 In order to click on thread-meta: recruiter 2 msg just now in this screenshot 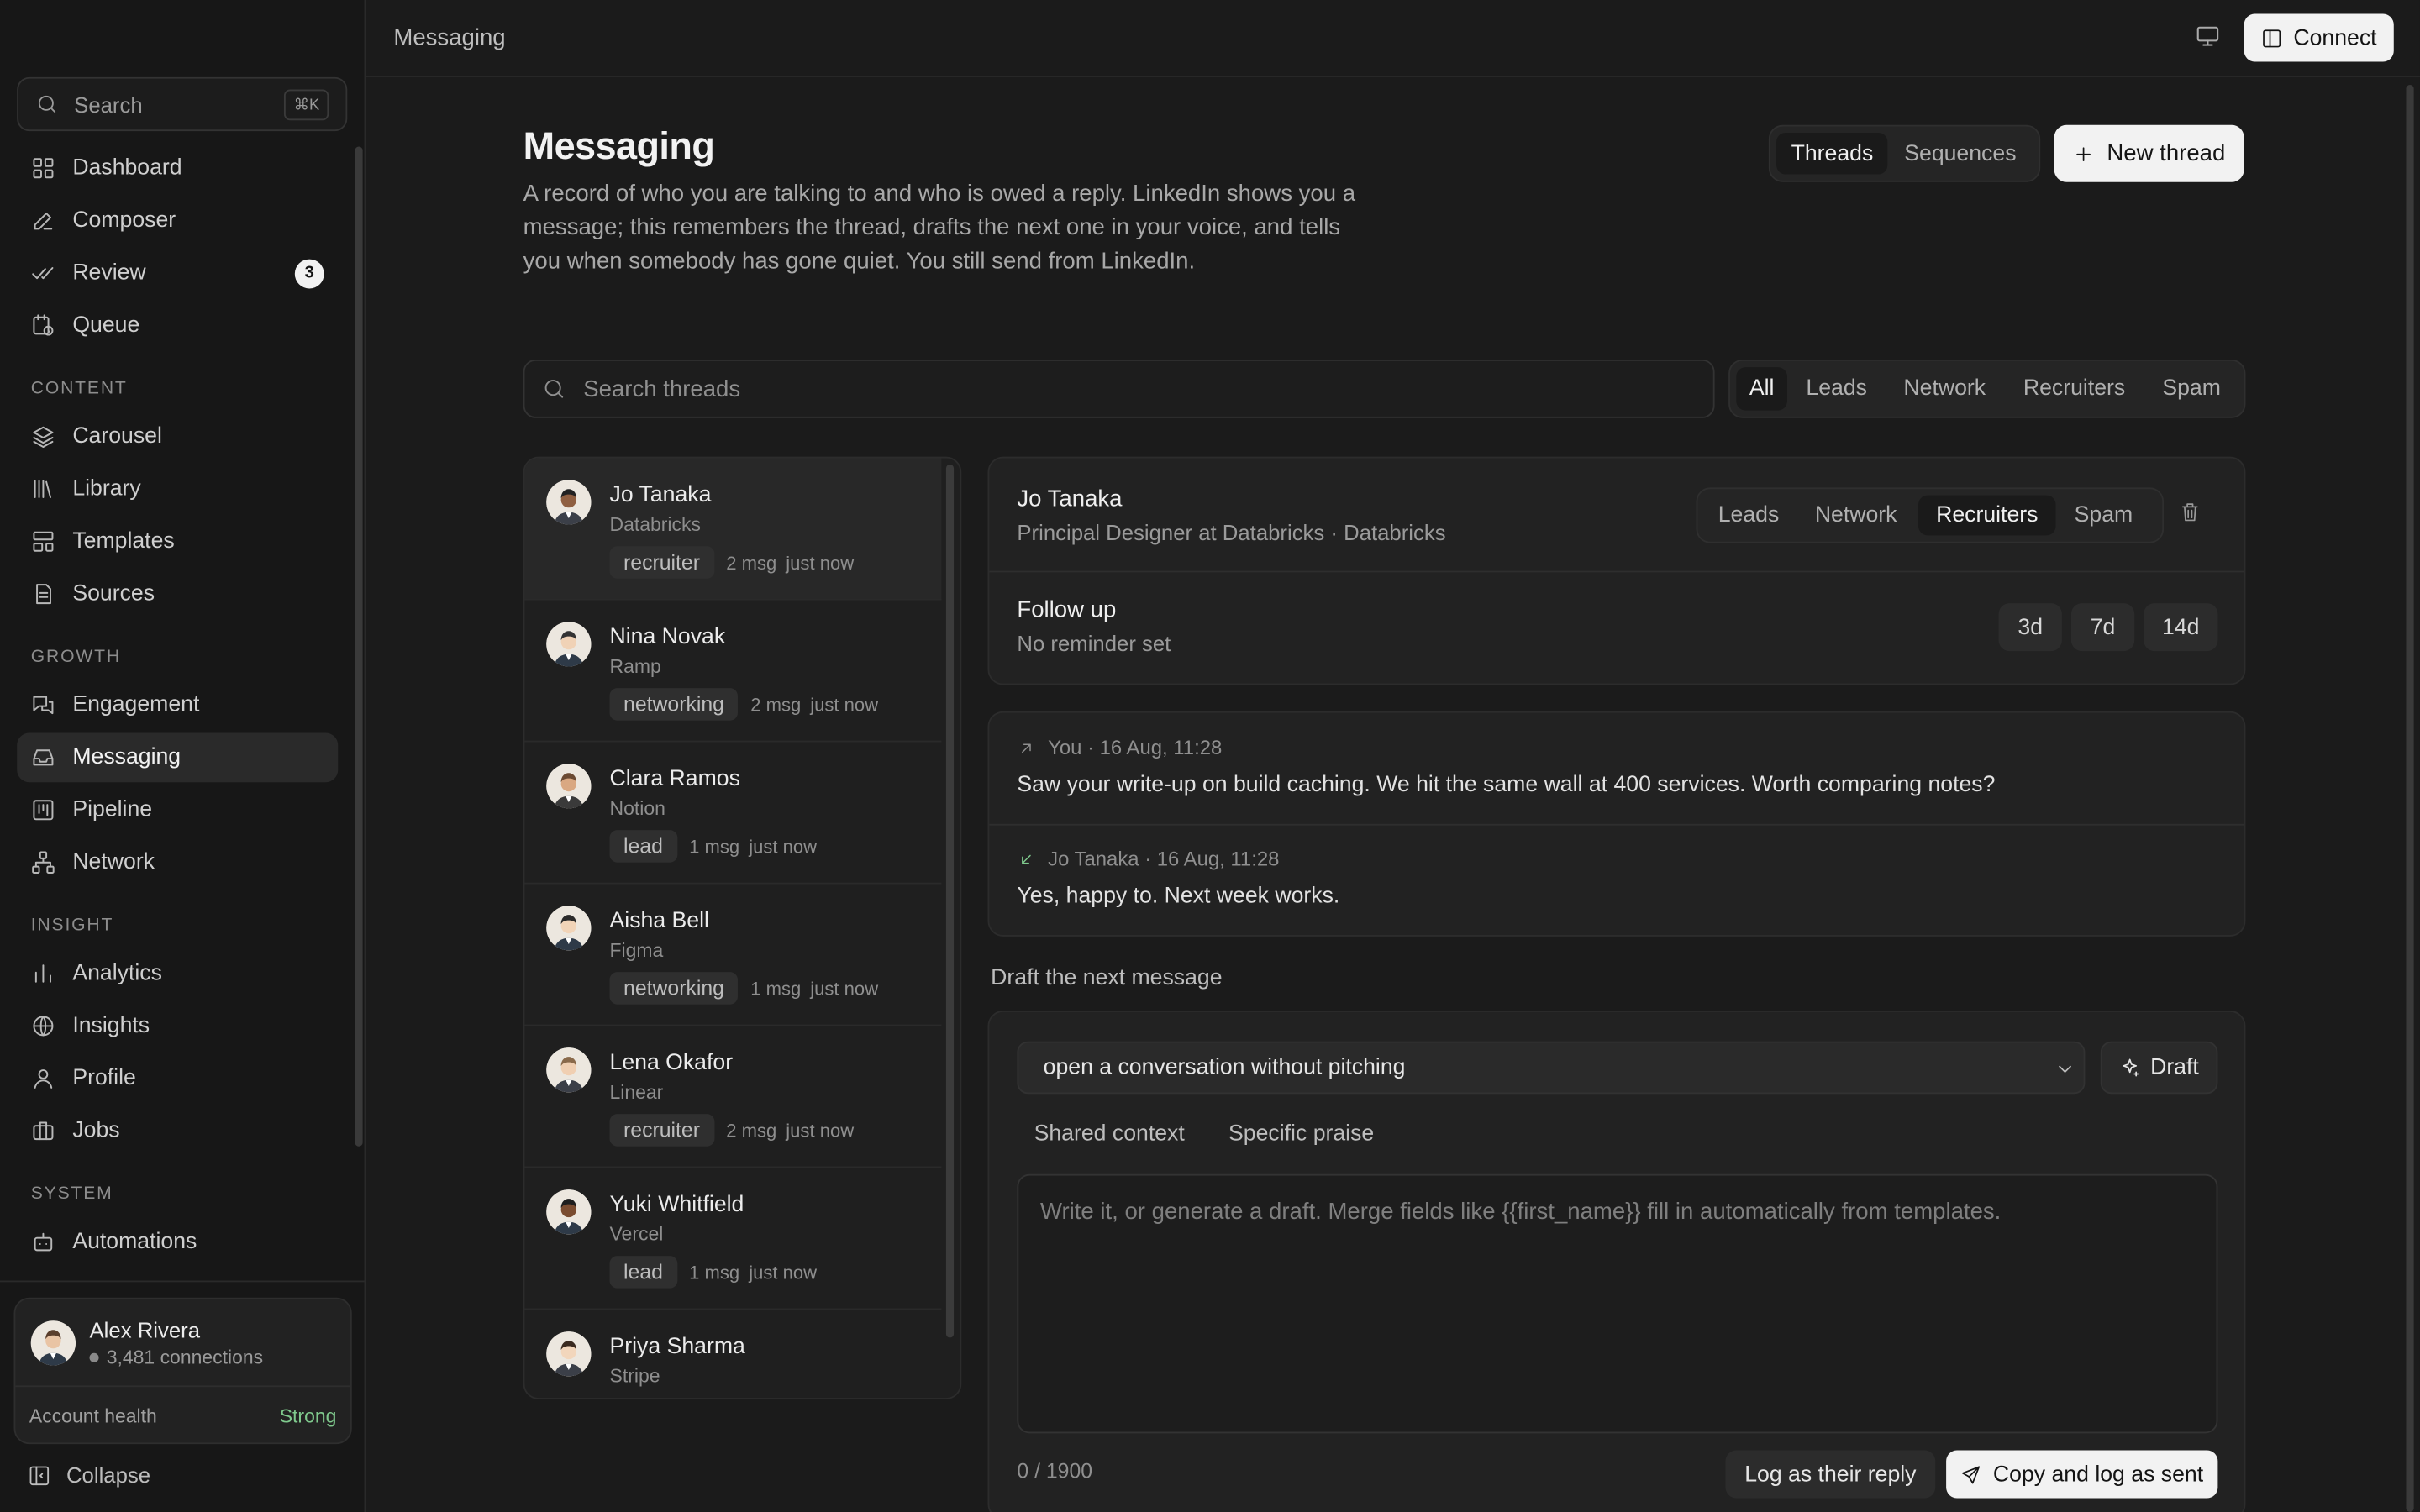, I will do `click(732, 562)`.